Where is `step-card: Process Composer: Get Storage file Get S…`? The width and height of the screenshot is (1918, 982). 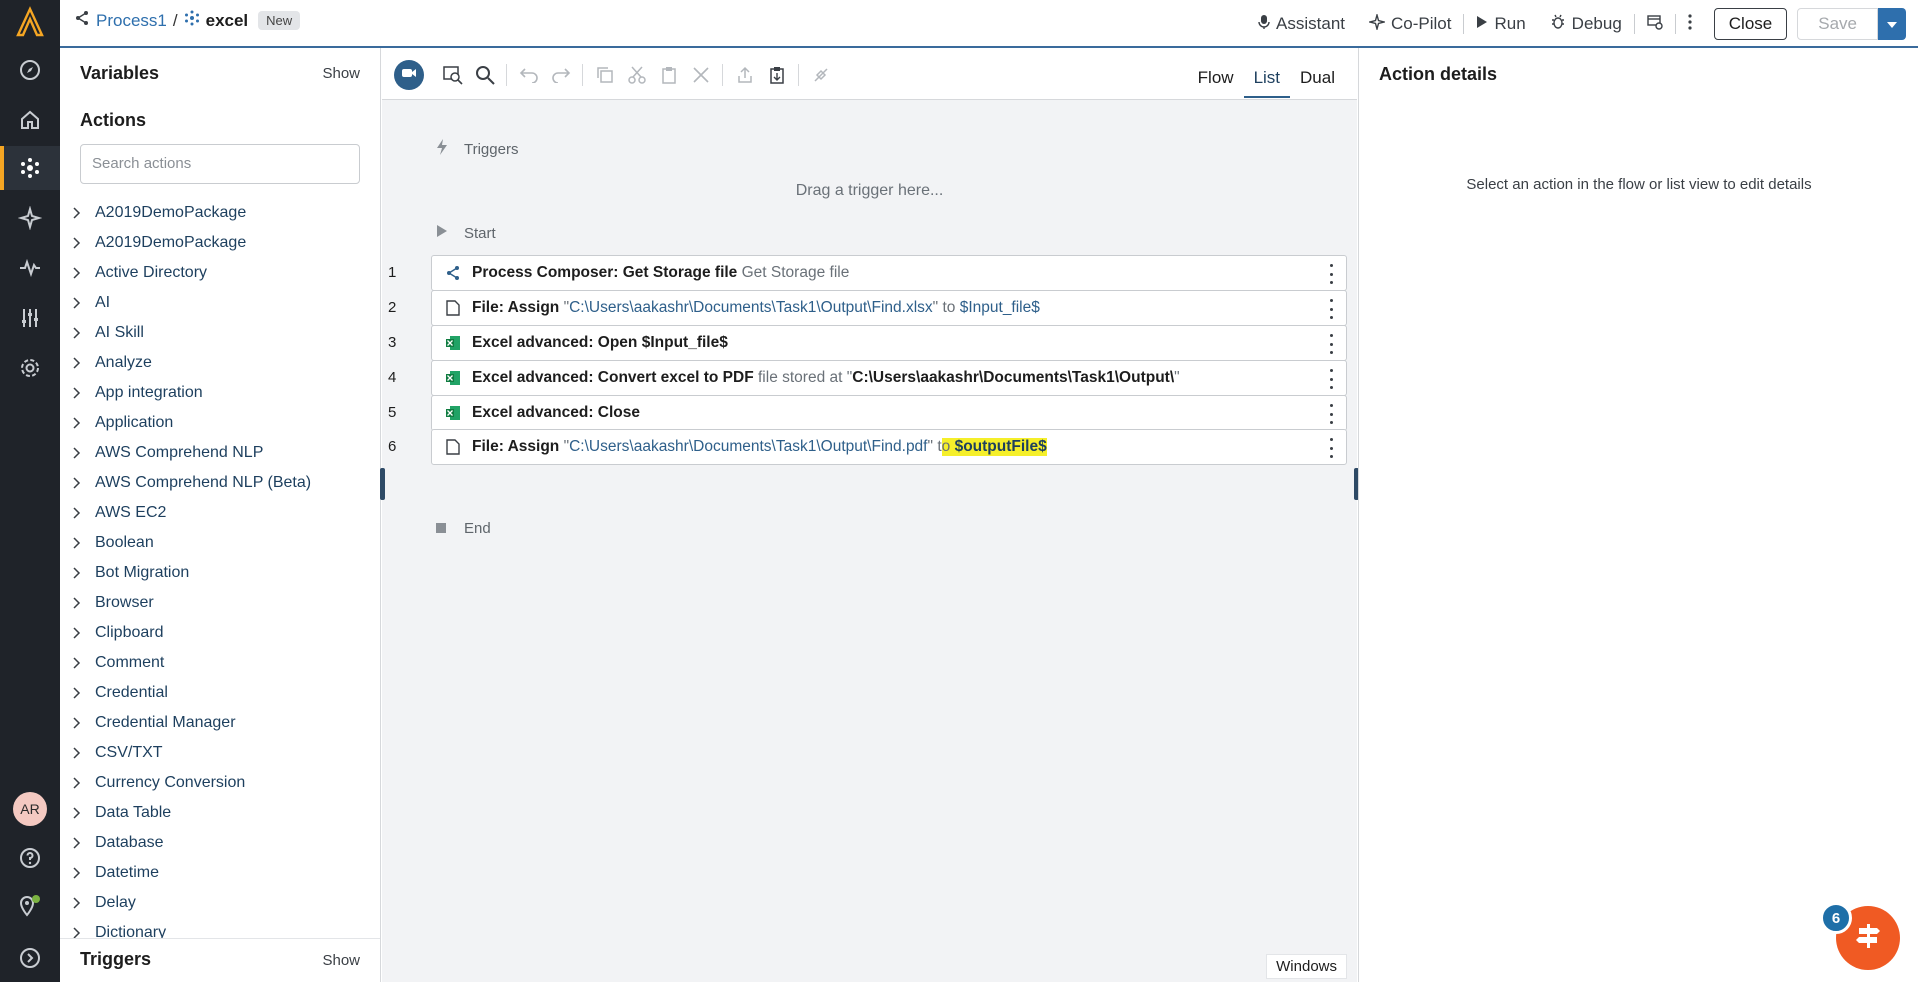
step-card: Process Composer: Get Storage file Get S… is located at coordinates (889, 273).